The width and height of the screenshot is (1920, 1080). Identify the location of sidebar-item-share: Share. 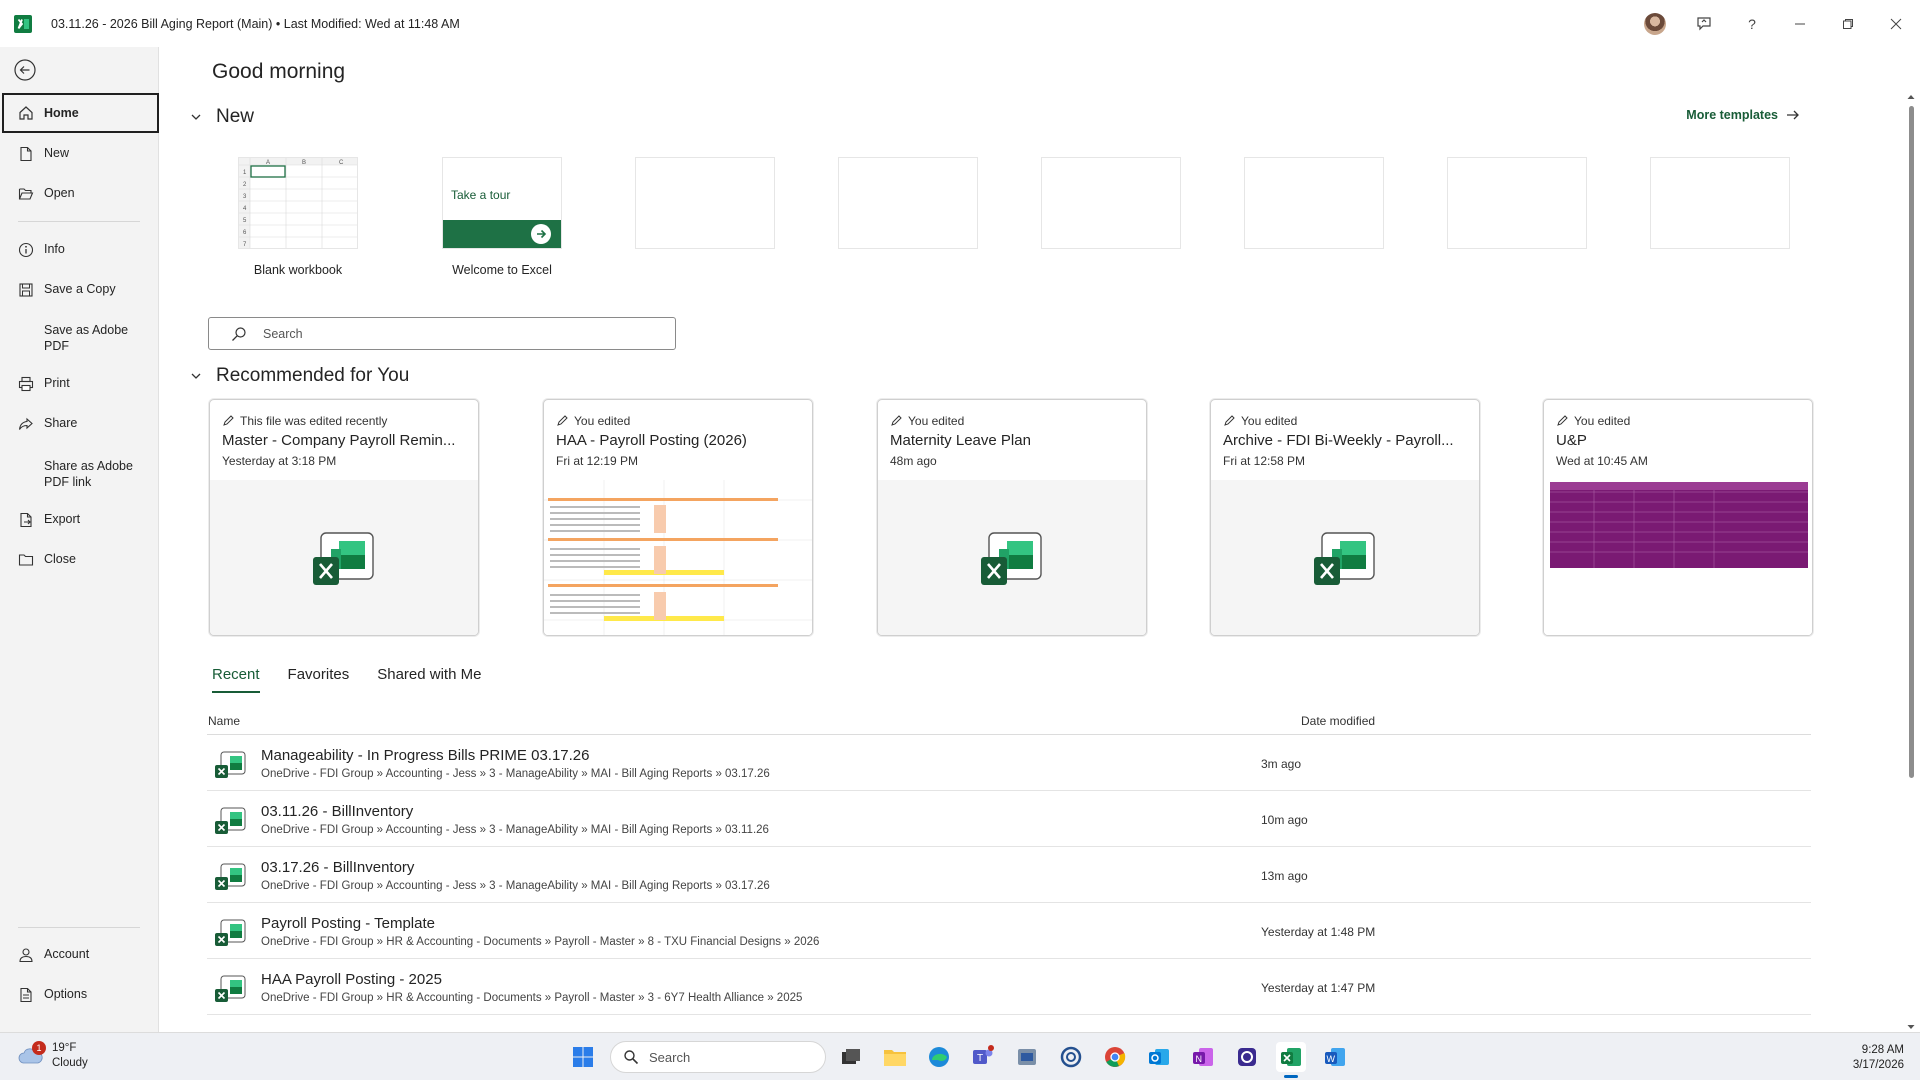
(80, 424).